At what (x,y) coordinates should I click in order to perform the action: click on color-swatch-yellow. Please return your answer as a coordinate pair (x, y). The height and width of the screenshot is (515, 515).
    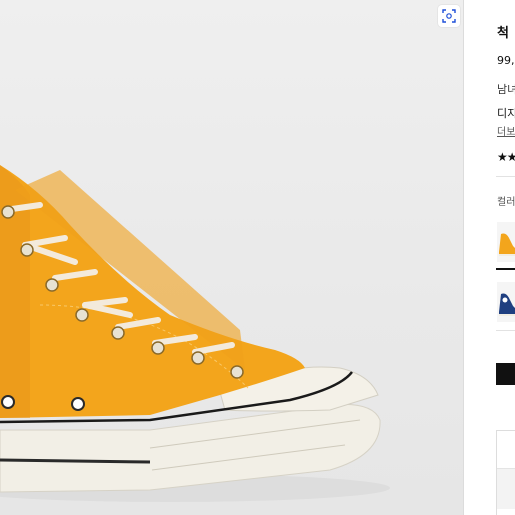
    Looking at the image, I should click on (506, 242).